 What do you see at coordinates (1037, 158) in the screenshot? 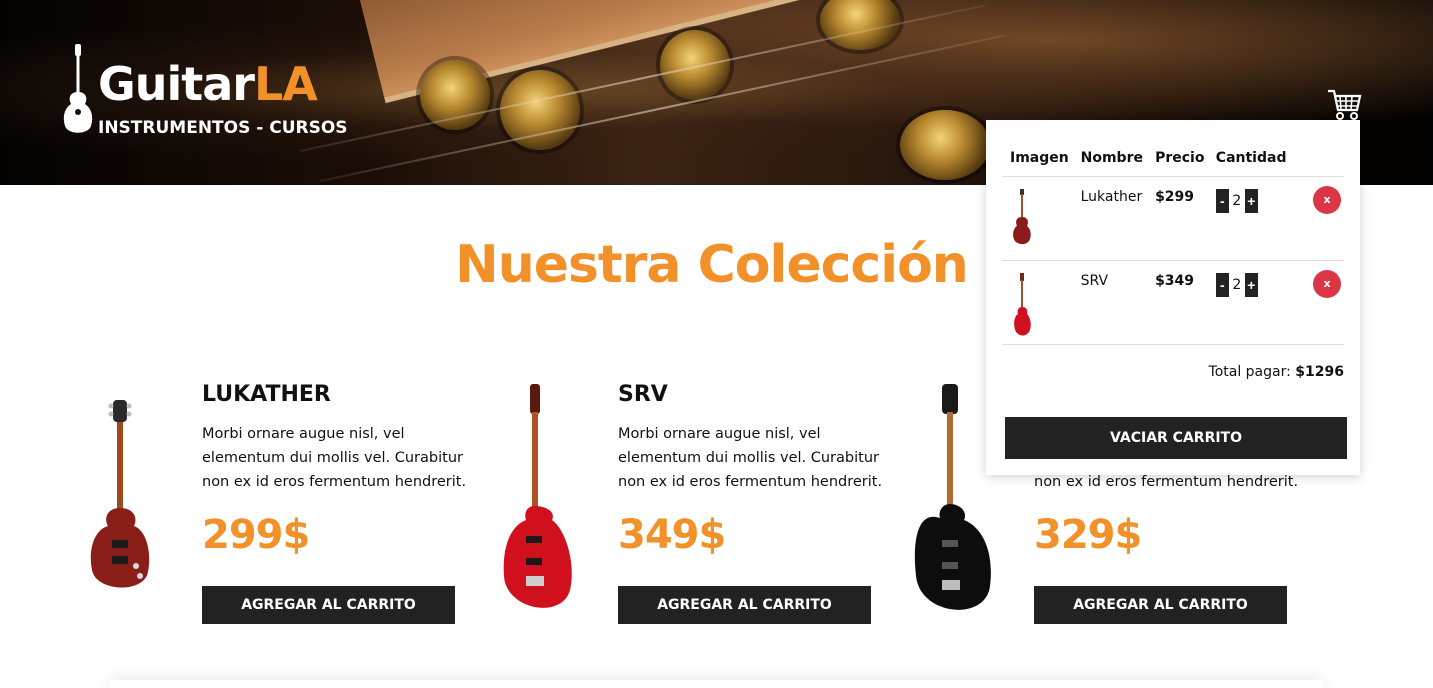
I see `cart-col-image: Imagen` at bounding box center [1037, 158].